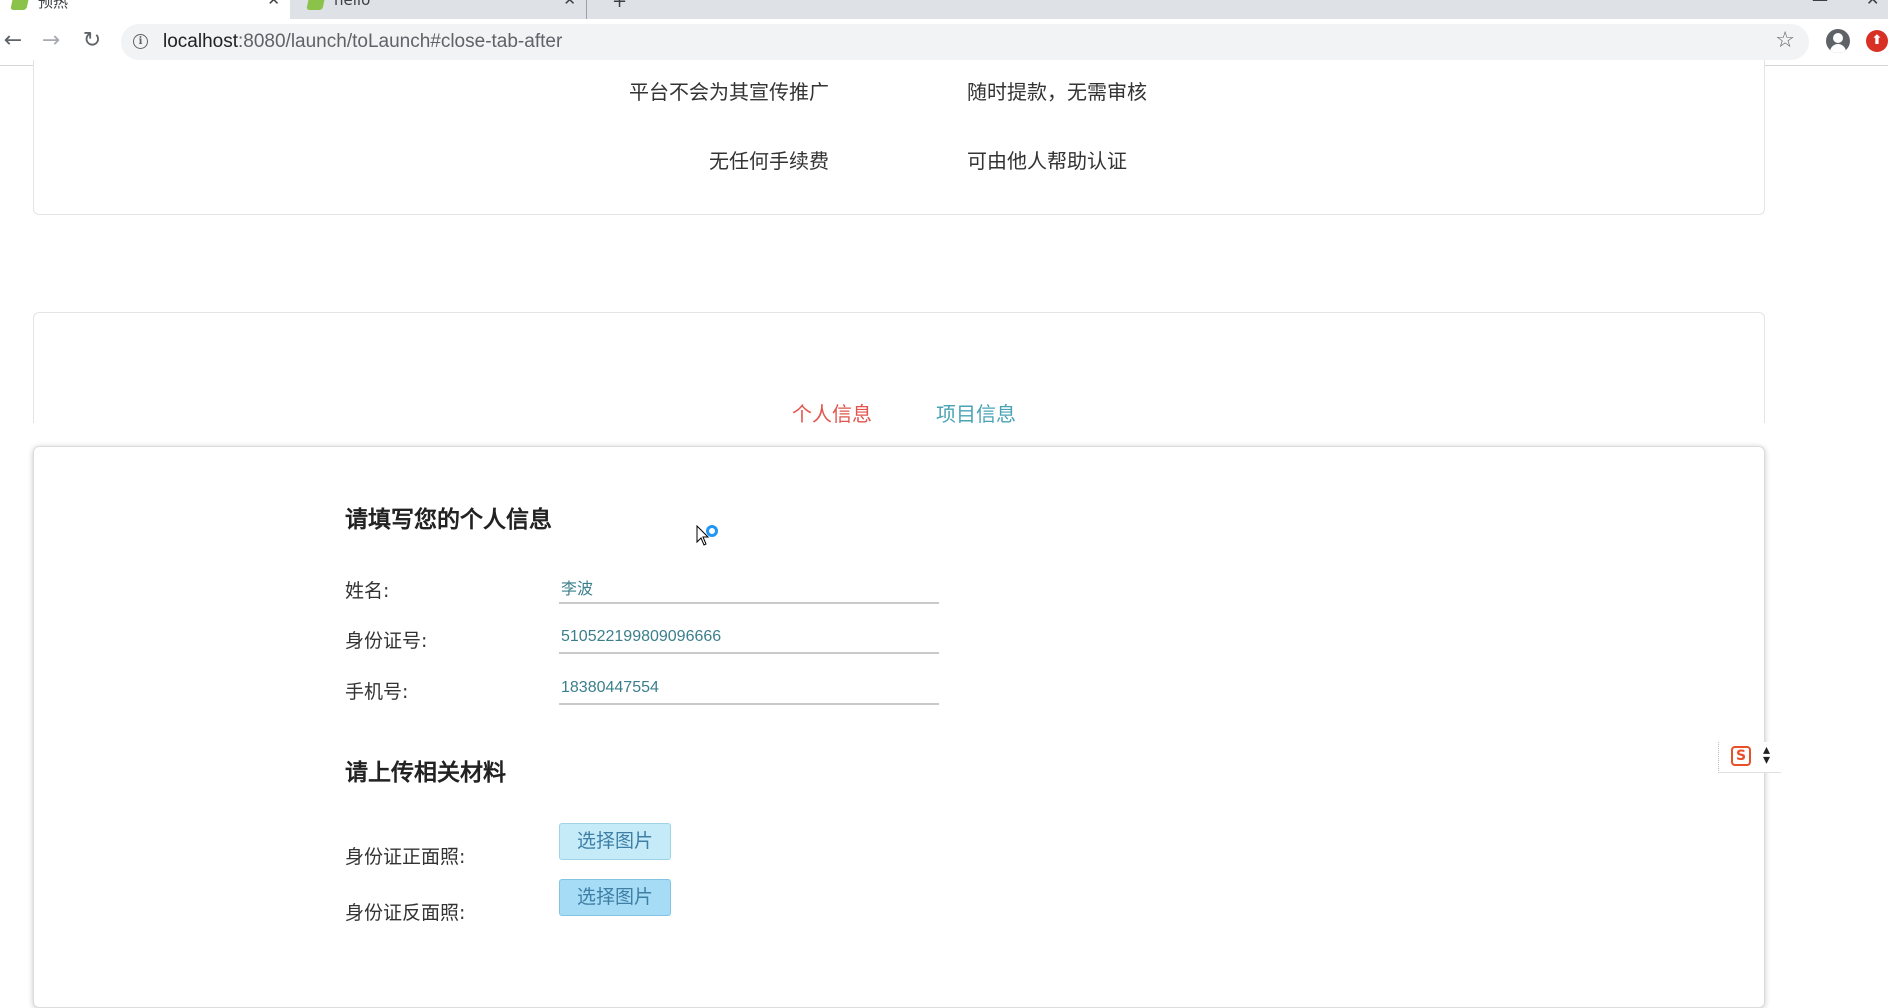 This screenshot has width=1888, height=1008. I want to click on tab-personal-info: 个人信息, so click(832, 412).